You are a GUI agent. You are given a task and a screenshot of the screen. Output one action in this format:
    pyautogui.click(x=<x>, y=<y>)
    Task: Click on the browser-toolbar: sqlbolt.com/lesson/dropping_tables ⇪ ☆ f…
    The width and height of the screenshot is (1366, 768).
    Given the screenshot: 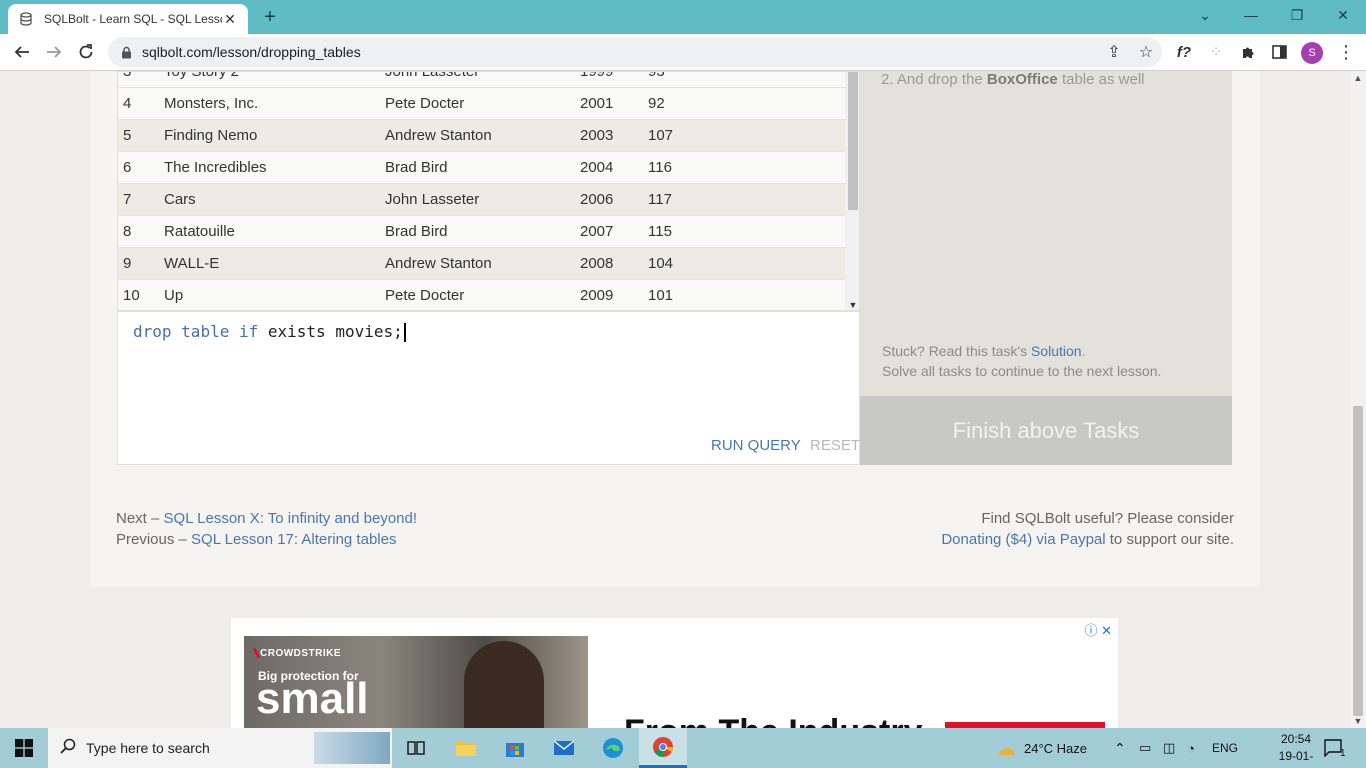 What is the action you would take?
    pyautogui.click(x=683, y=52)
    